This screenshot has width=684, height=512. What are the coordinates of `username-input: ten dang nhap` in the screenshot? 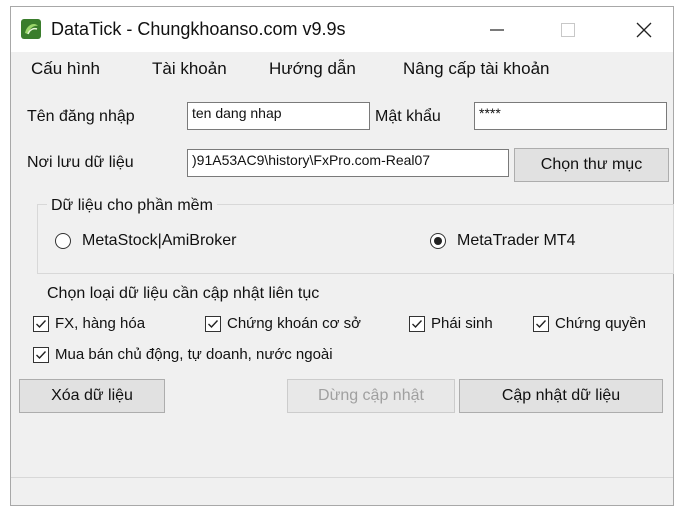 It's located at (278, 116).